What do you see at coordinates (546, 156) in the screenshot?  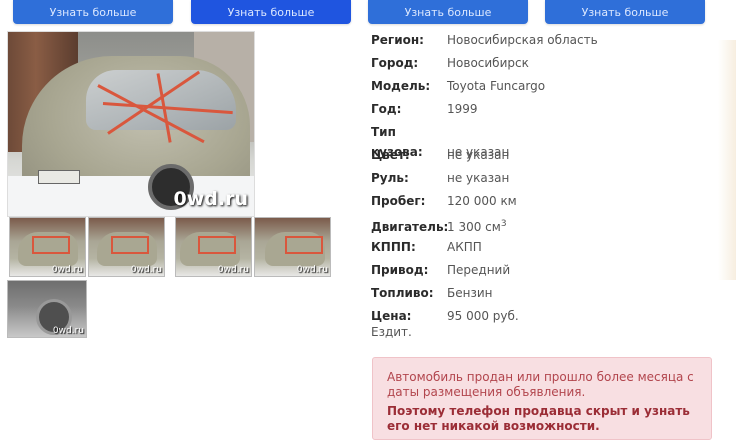 I see `spec-row-color: Цвет: не указан` at bounding box center [546, 156].